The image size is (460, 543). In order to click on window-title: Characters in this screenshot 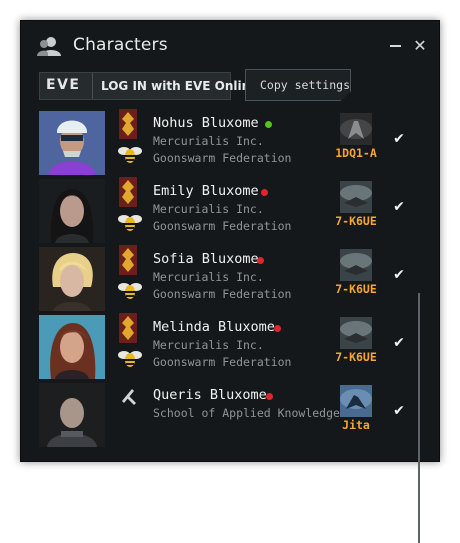, I will do `click(120, 45)`.